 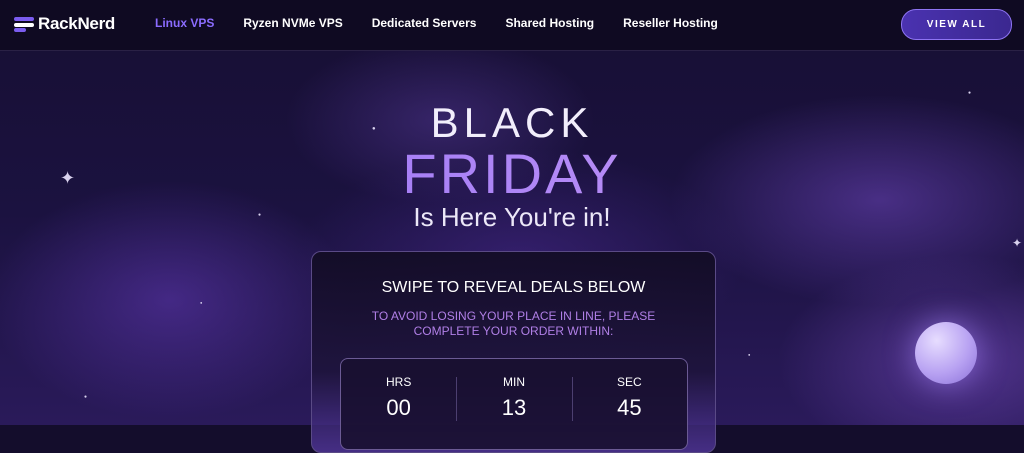 What do you see at coordinates (670, 23) in the screenshot?
I see `nav-link-reseller-hosting: Reseller Hosting` at bounding box center [670, 23].